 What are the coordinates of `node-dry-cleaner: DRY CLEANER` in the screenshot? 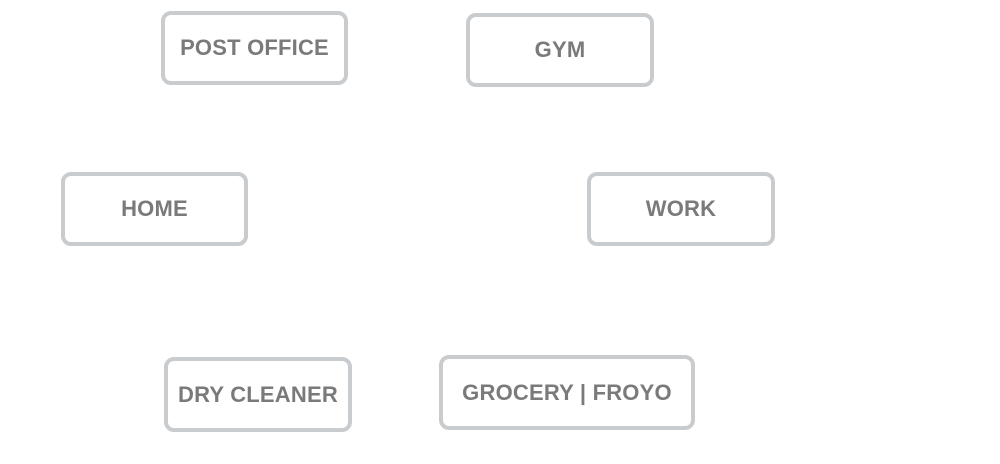 It's located at (258, 394).